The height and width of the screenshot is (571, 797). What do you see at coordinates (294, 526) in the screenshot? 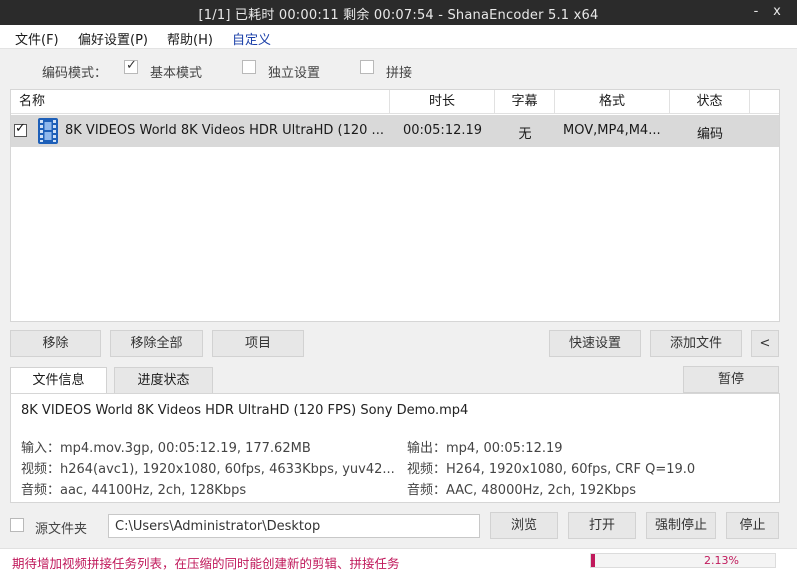
I see `output-path-input` at bounding box center [294, 526].